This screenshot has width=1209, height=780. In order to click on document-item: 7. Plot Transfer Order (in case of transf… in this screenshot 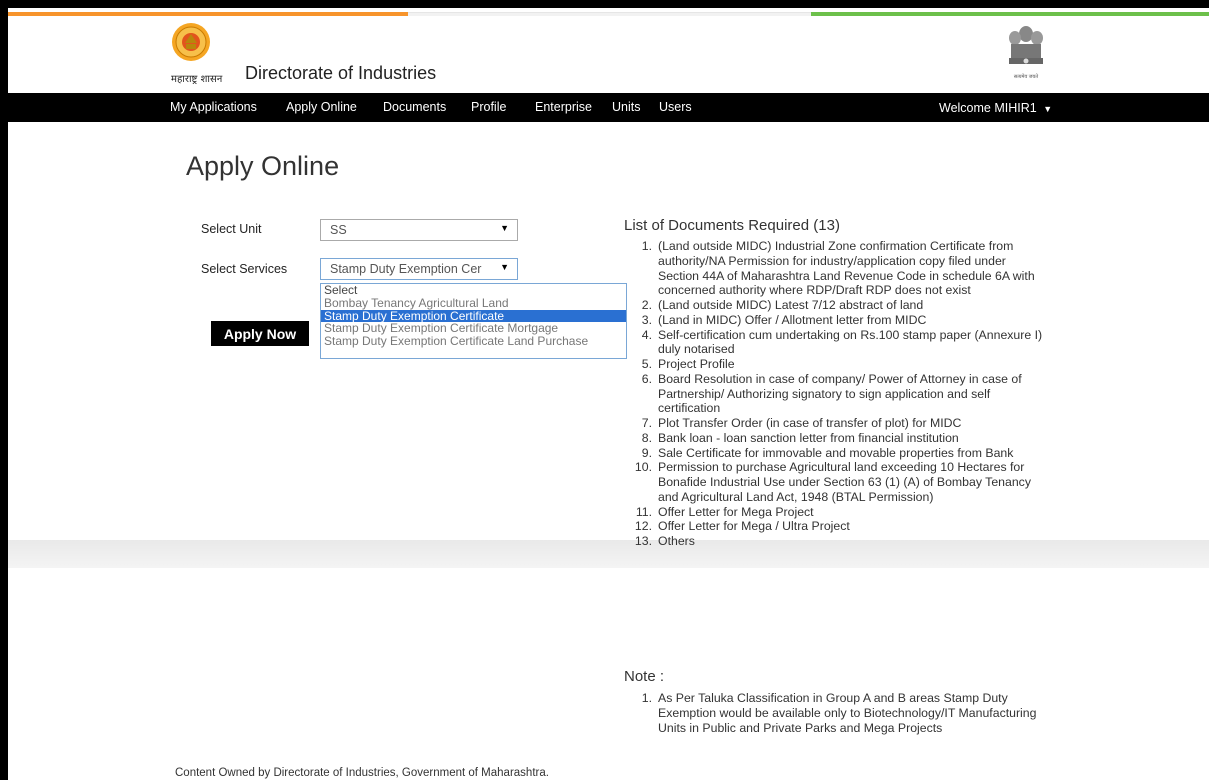, I will do `click(834, 423)`.